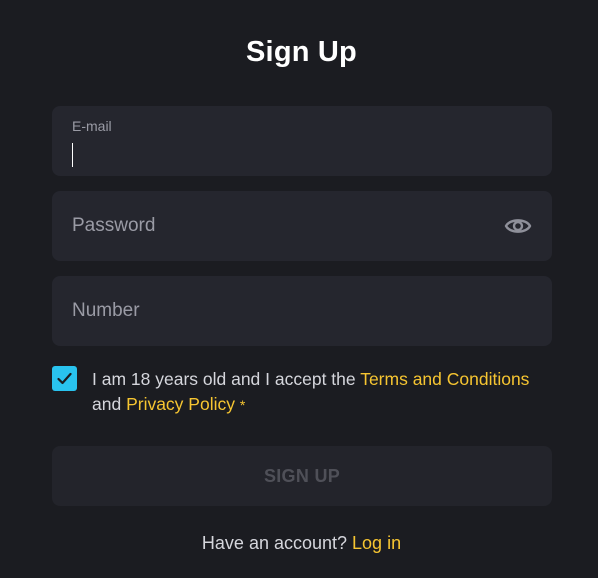 The height and width of the screenshot is (578, 598). I want to click on email-label: E-mail, so click(92, 126).